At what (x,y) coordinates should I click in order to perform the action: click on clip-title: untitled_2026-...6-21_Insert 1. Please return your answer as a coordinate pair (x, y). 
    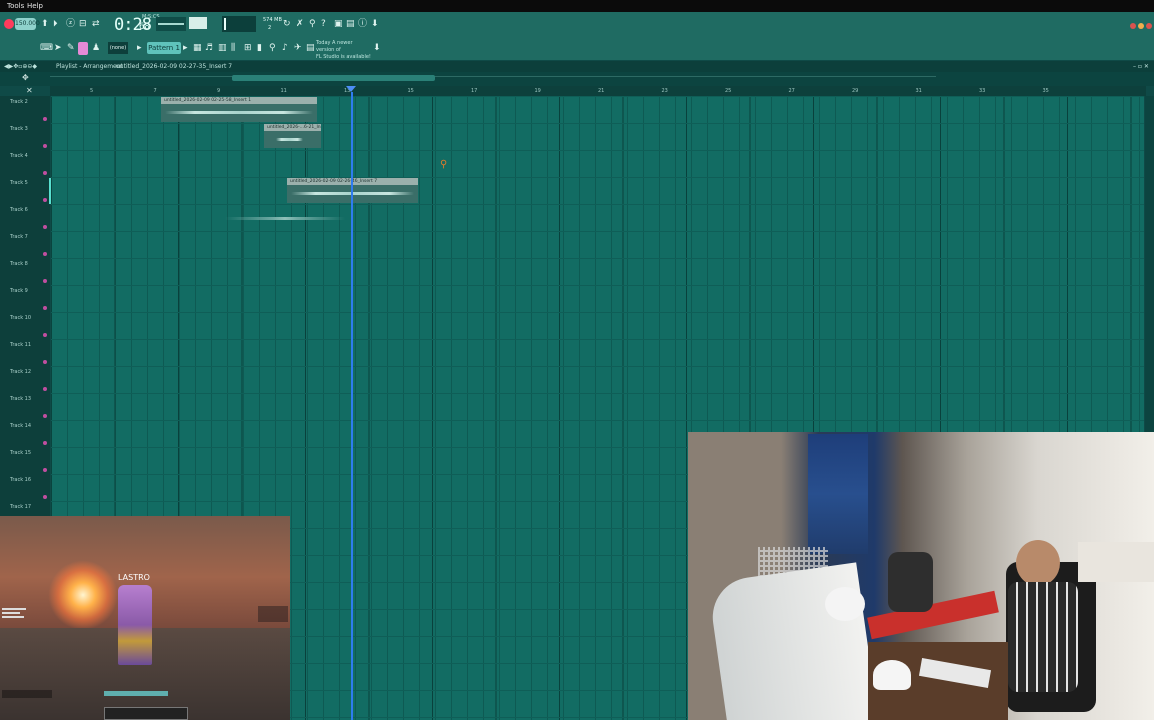
    Looking at the image, I should click on (292, 127).